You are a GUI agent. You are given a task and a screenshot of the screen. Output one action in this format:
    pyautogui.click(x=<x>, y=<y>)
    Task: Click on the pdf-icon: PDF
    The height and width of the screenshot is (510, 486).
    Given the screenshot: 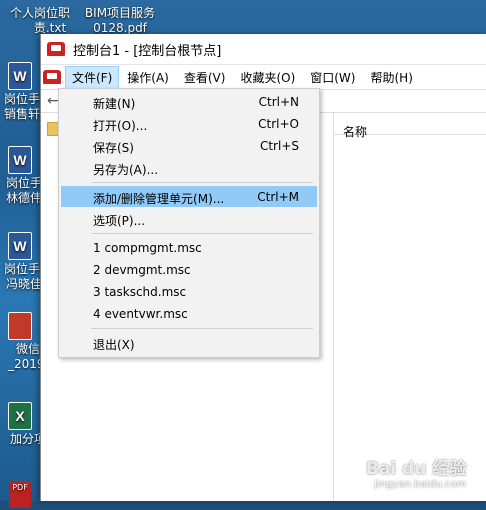 What is the action you would take?
    pyautogui.click(x=20, y=495)
    